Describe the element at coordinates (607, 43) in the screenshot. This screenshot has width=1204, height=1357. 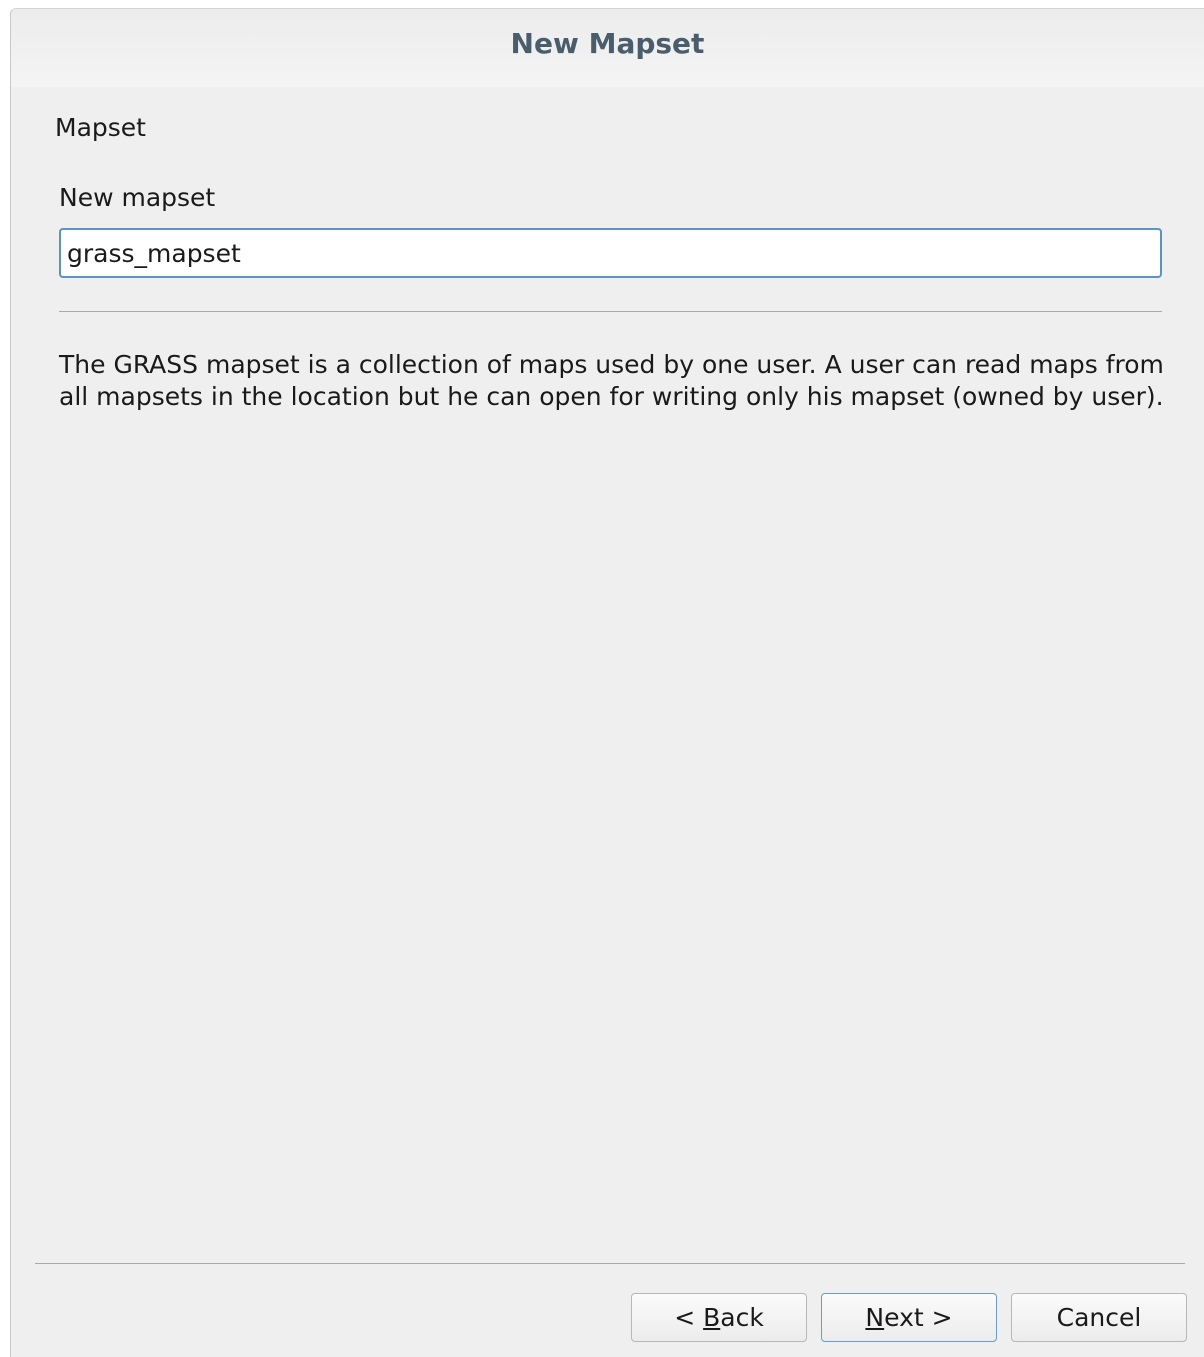
I see `window-title: New Mapset` at that location.